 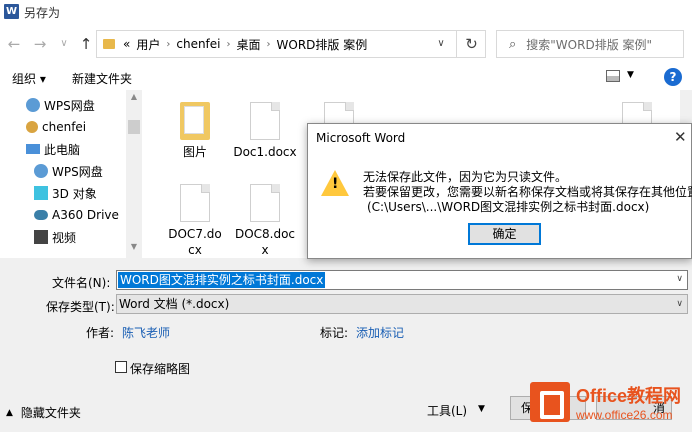 What do you see at coordinates (74, 193) in the screenshot?
I see `sidebar-item-label: 3D 对象` at bounding box center [74, 193].